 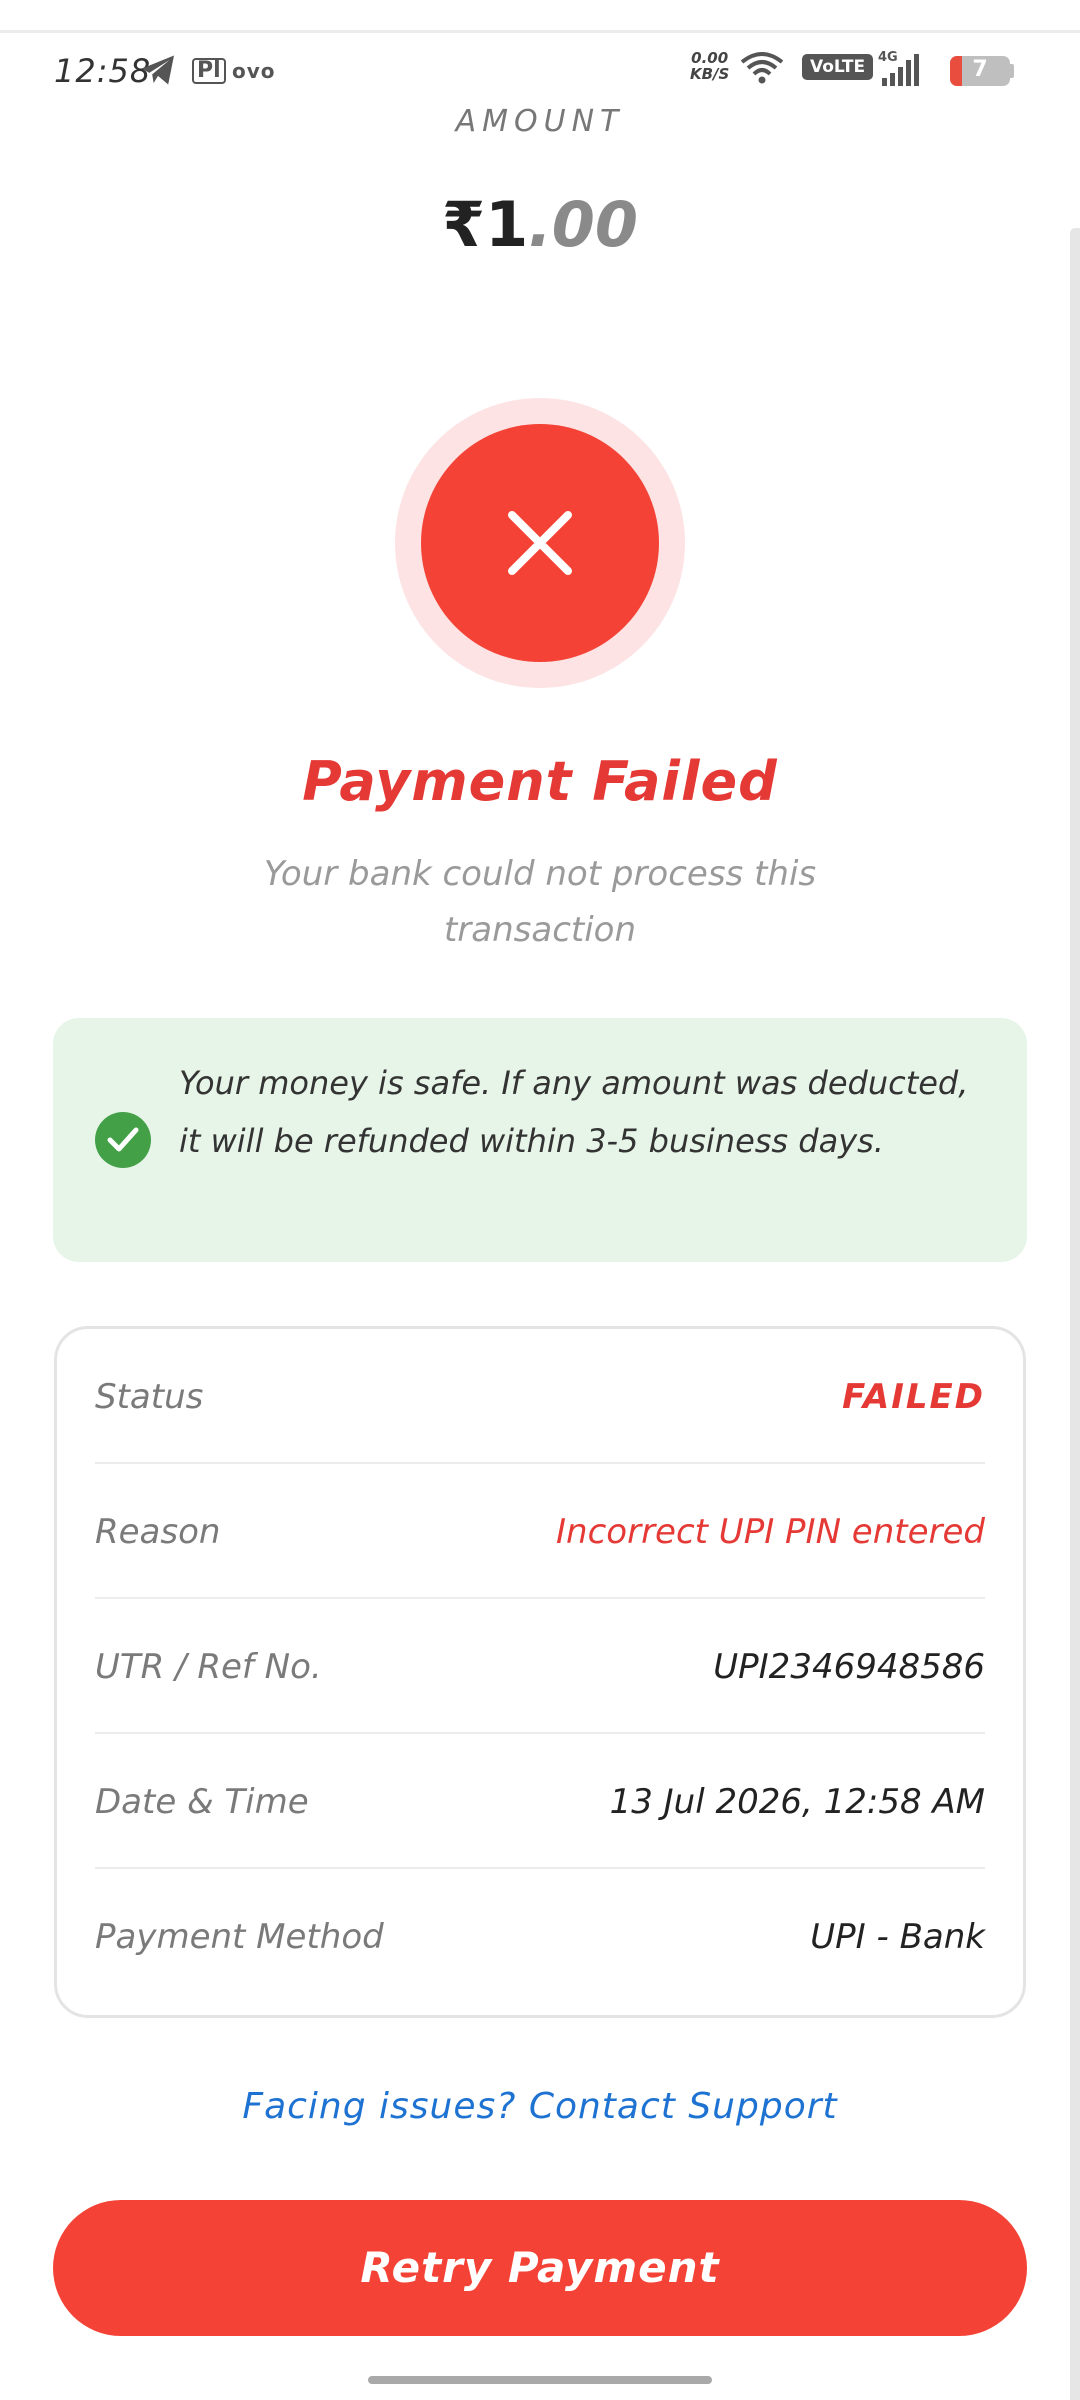 I want to click on battery-level: 7, so click(x=980, y=69).